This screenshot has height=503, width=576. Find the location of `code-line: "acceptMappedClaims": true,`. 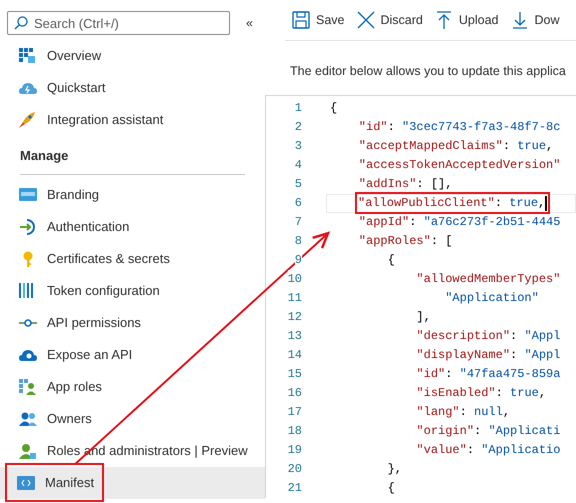

code-line: "acceptMappedClaims": true, is located at coordinates (456, 147).